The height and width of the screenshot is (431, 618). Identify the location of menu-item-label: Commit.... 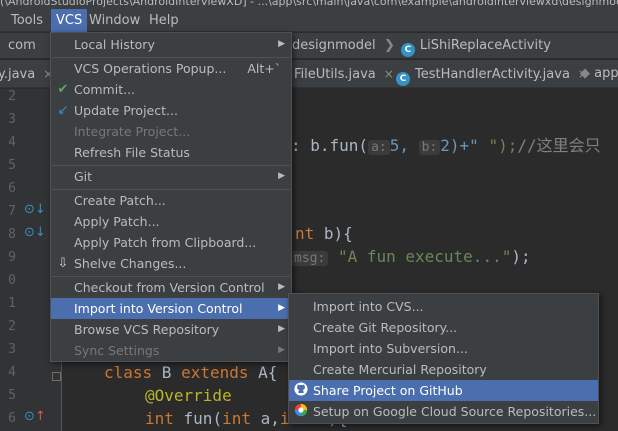
(105, 89).